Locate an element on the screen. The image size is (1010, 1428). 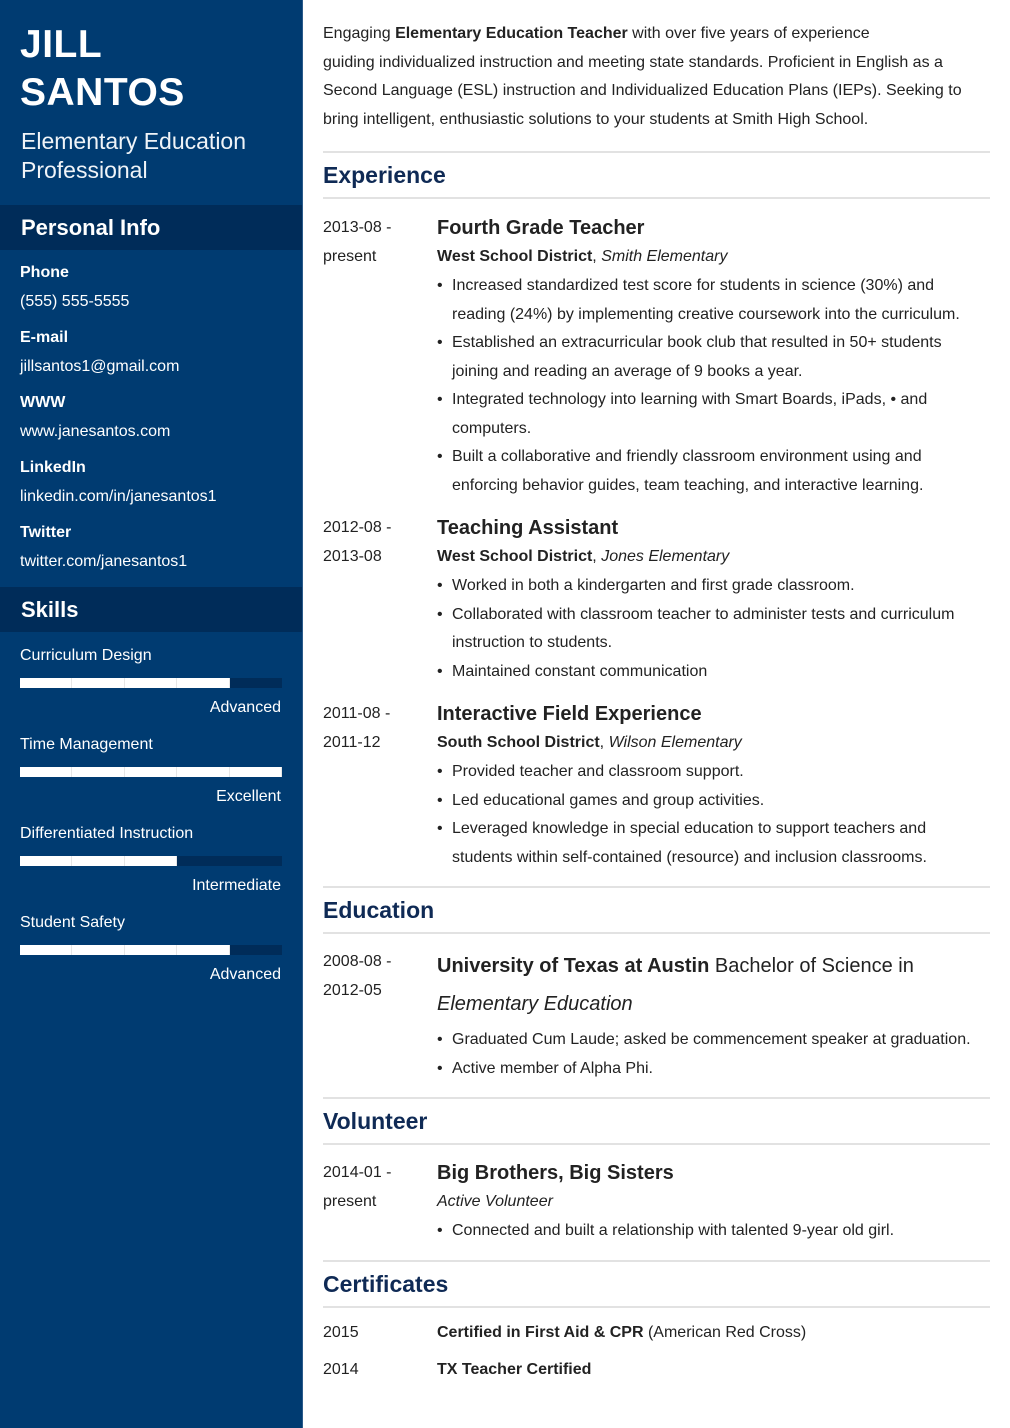
summary-line1: with over five years of experience is located at coordinates (748, 33).